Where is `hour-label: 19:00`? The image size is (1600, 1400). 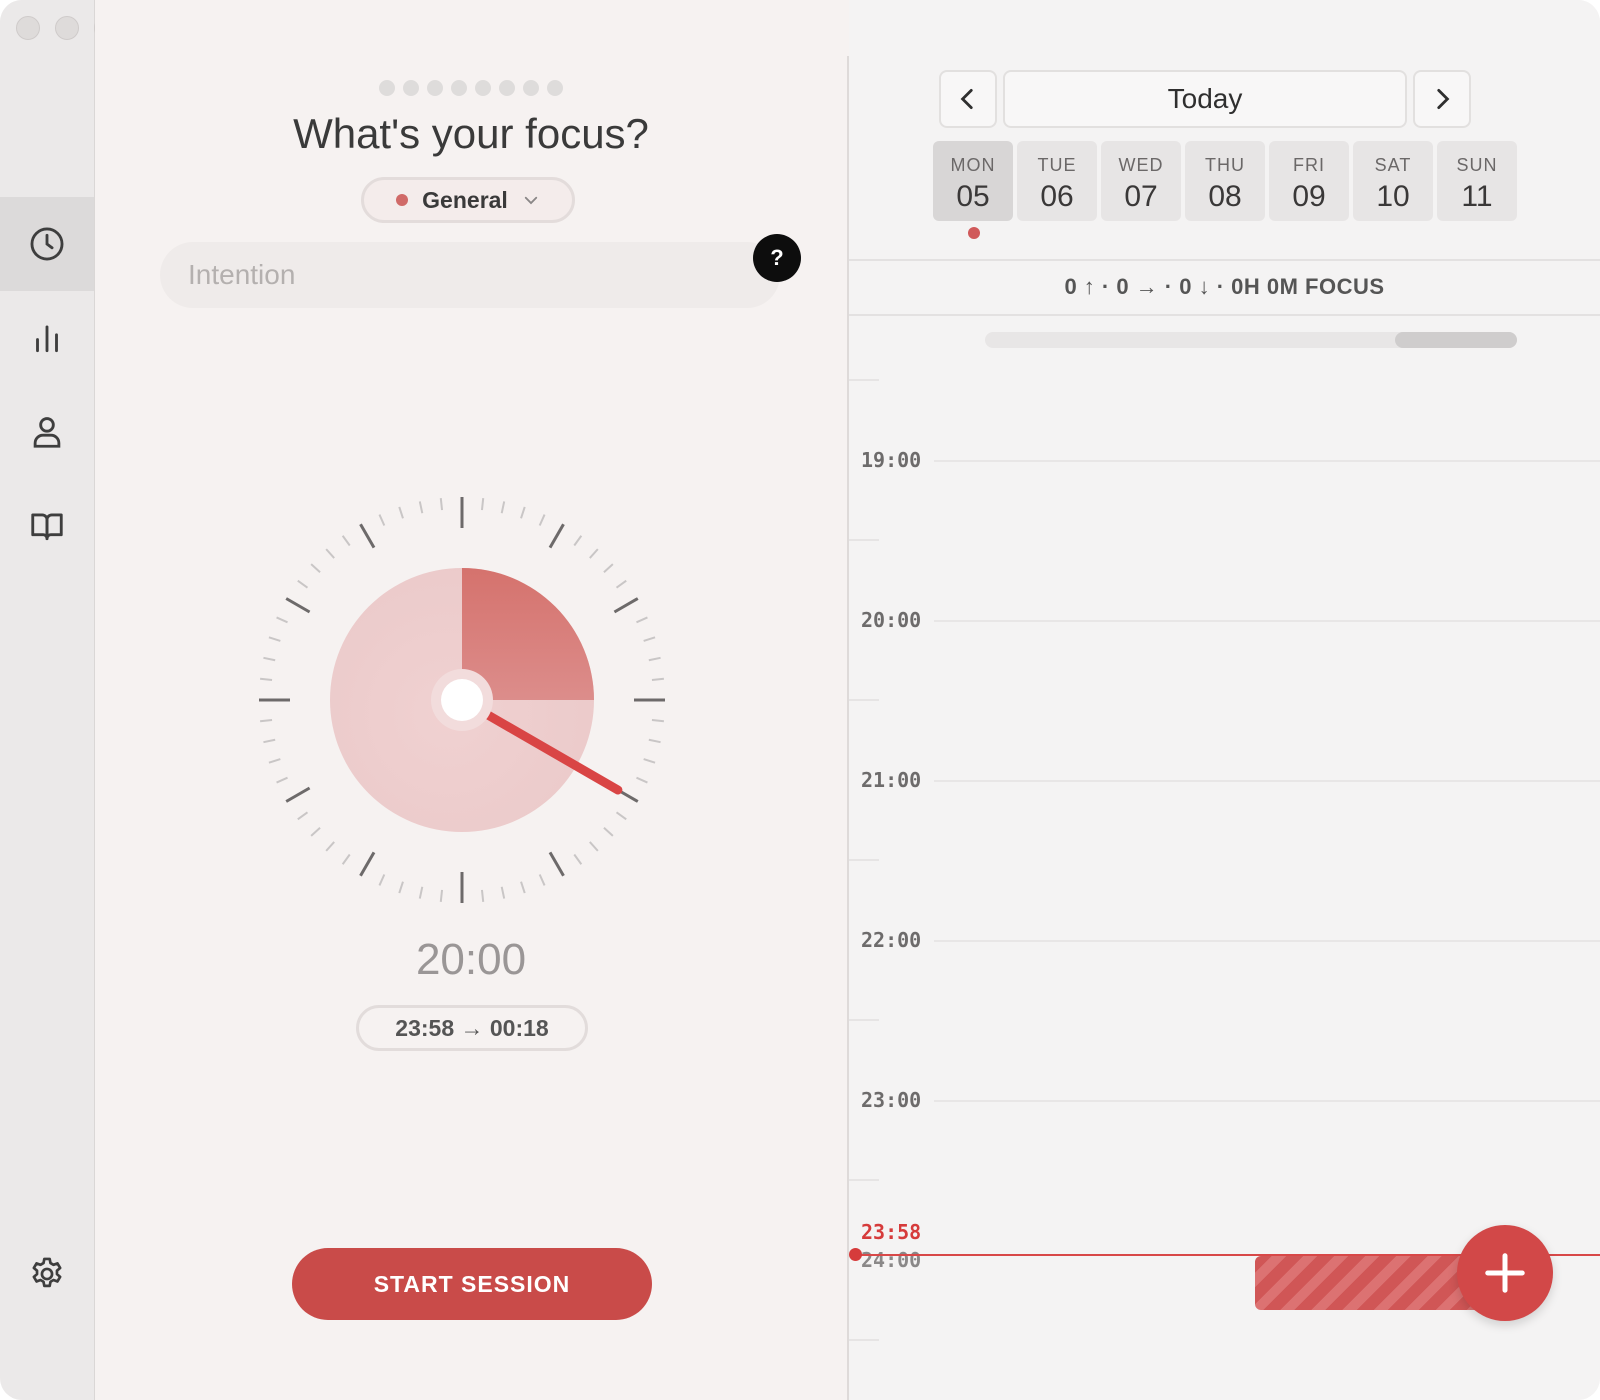
hour-label: 19:00 is located at coordinates (891, 460).